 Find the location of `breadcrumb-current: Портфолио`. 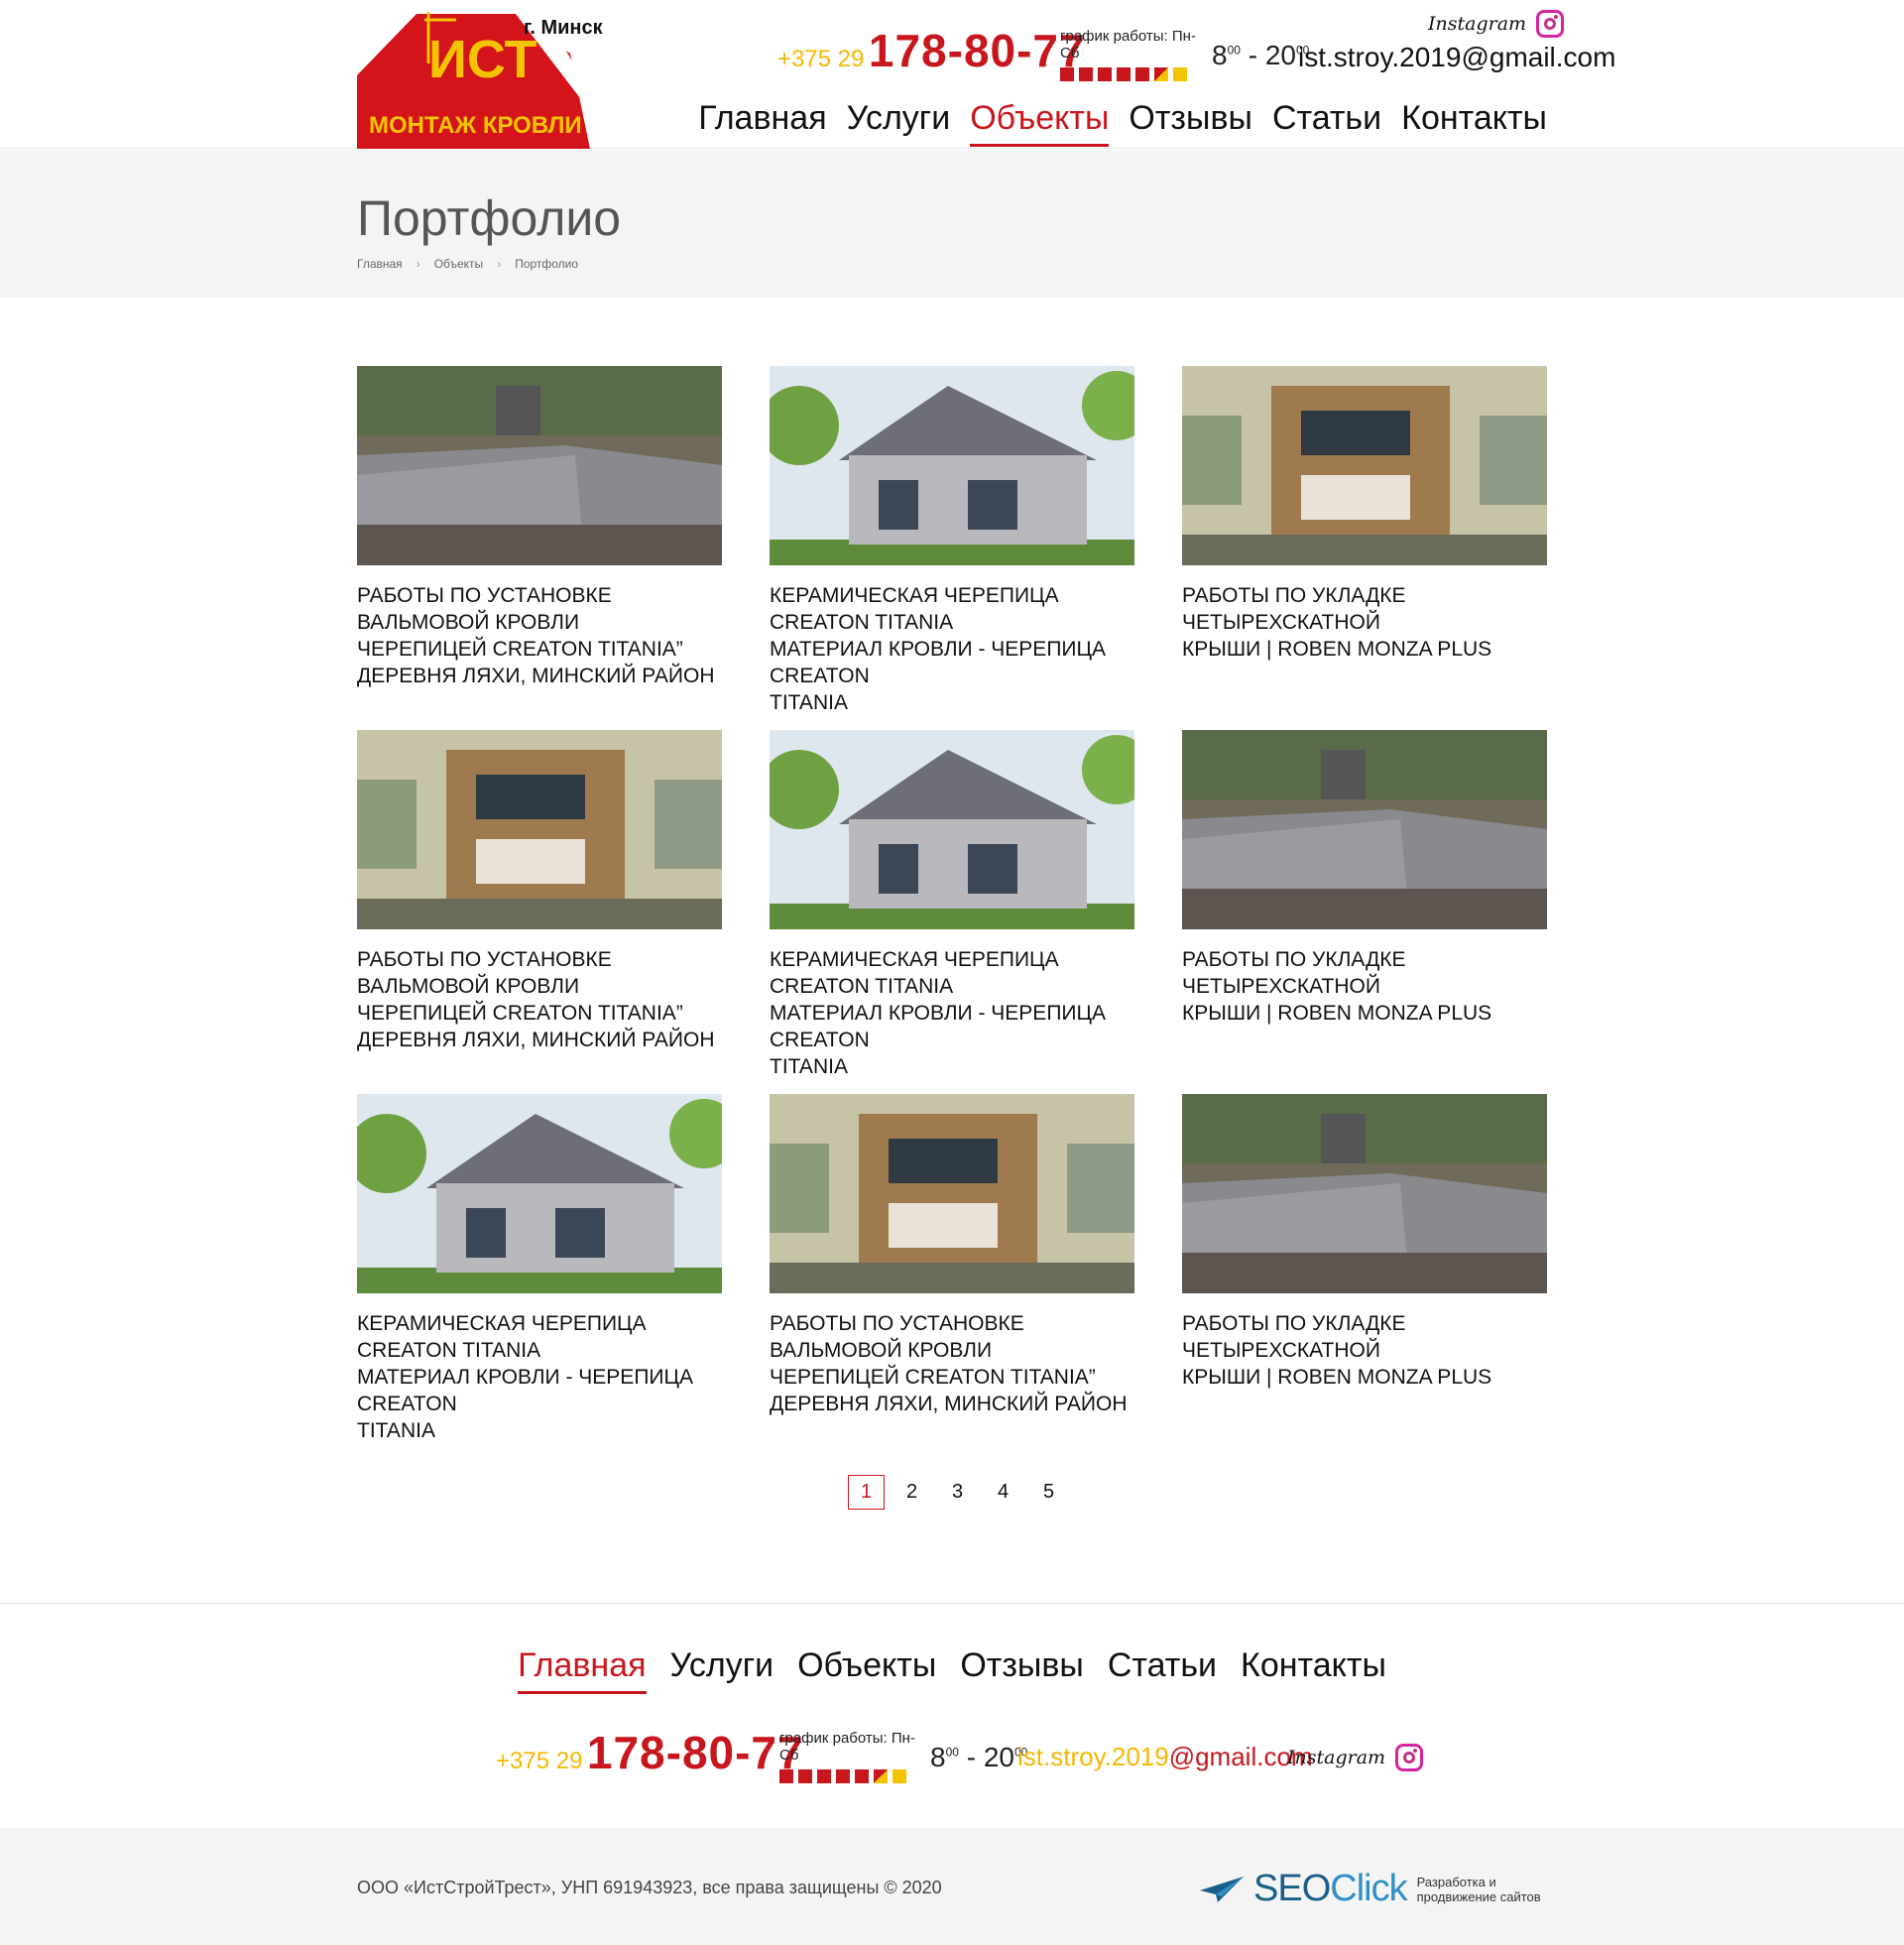

breadcrumb-current: Портфолио is located at coordinates (547, 264).